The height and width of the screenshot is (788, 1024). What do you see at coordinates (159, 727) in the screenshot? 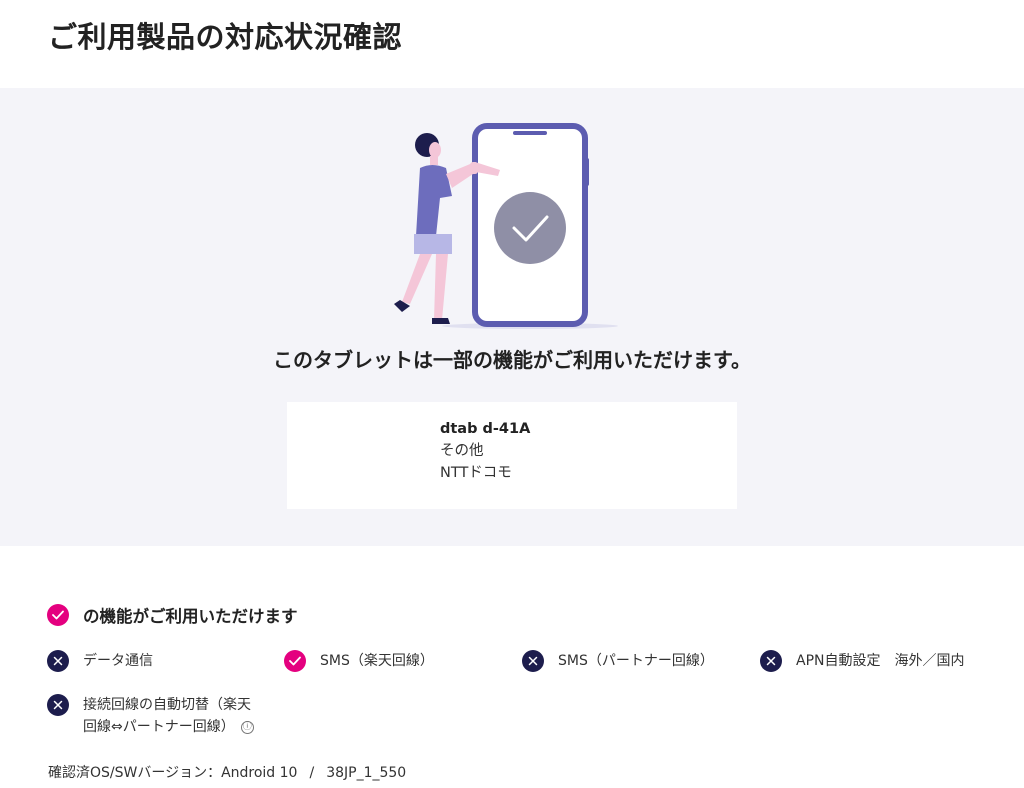
I see `feature-label-line2: 回線⇔パートナー回線）` at bounding box center [159, 727].